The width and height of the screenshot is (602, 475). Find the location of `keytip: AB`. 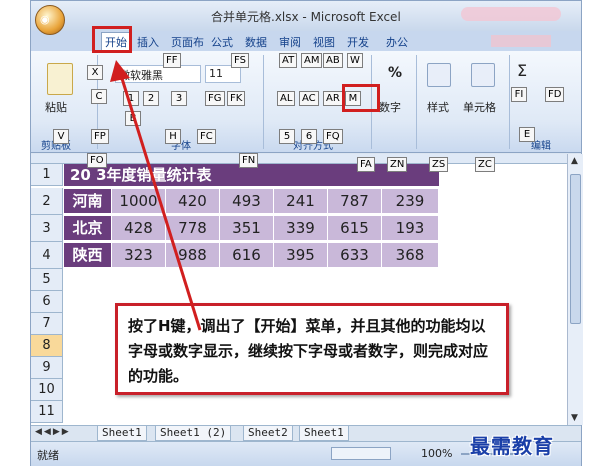

keytip: AB is located at coordinates (333, 60).